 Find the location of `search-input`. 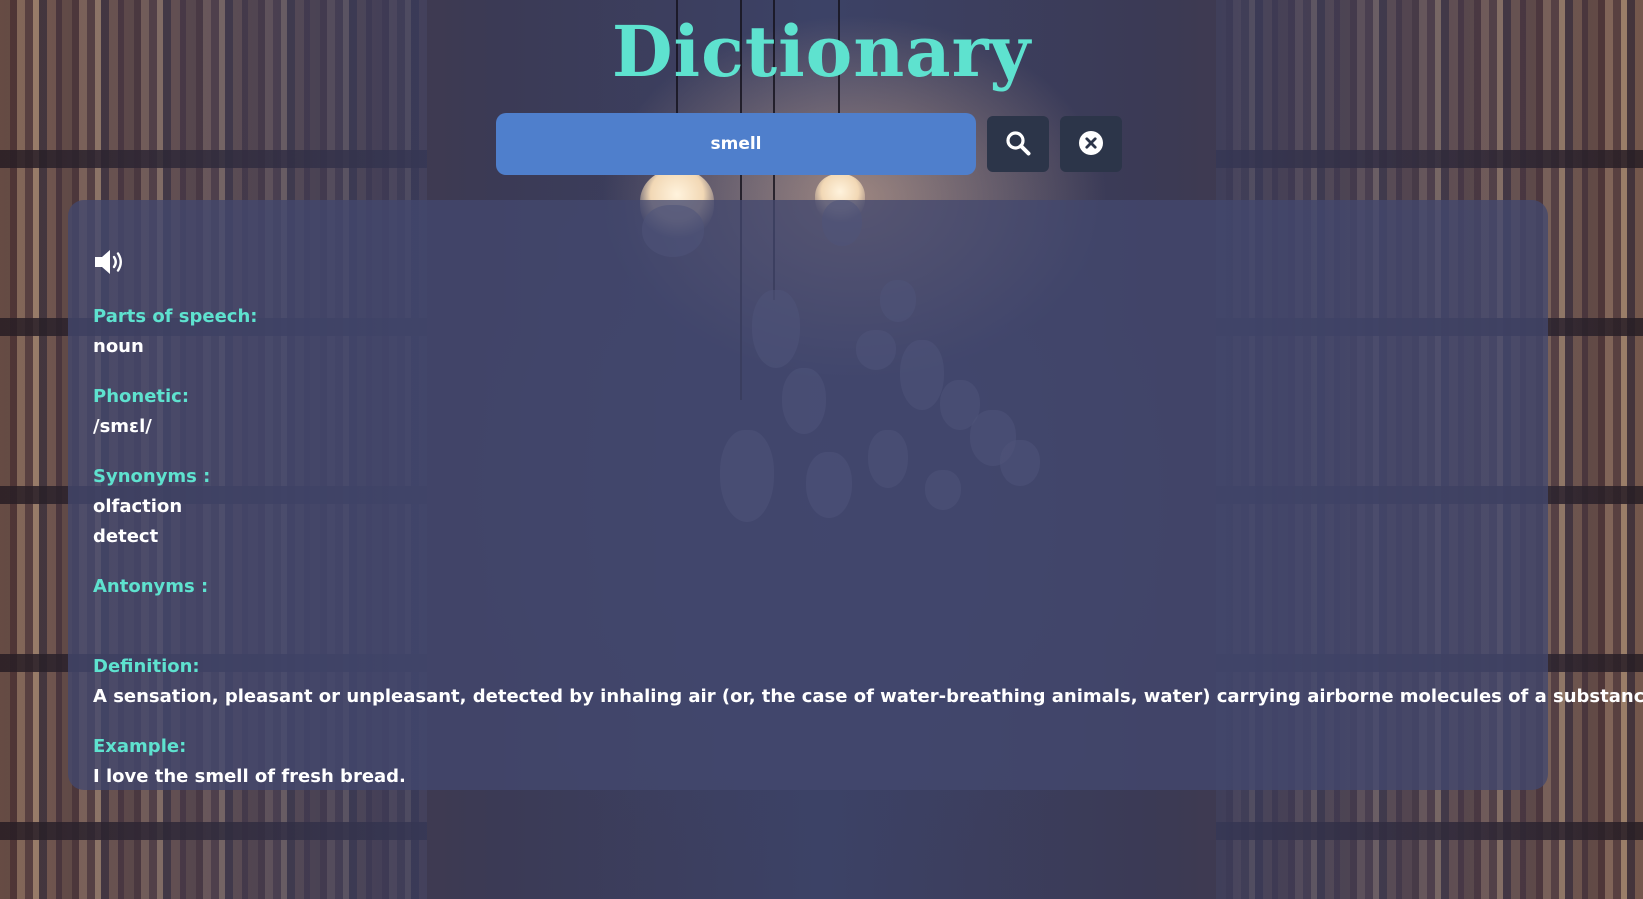

search-input is located at coordinates (736, 144).